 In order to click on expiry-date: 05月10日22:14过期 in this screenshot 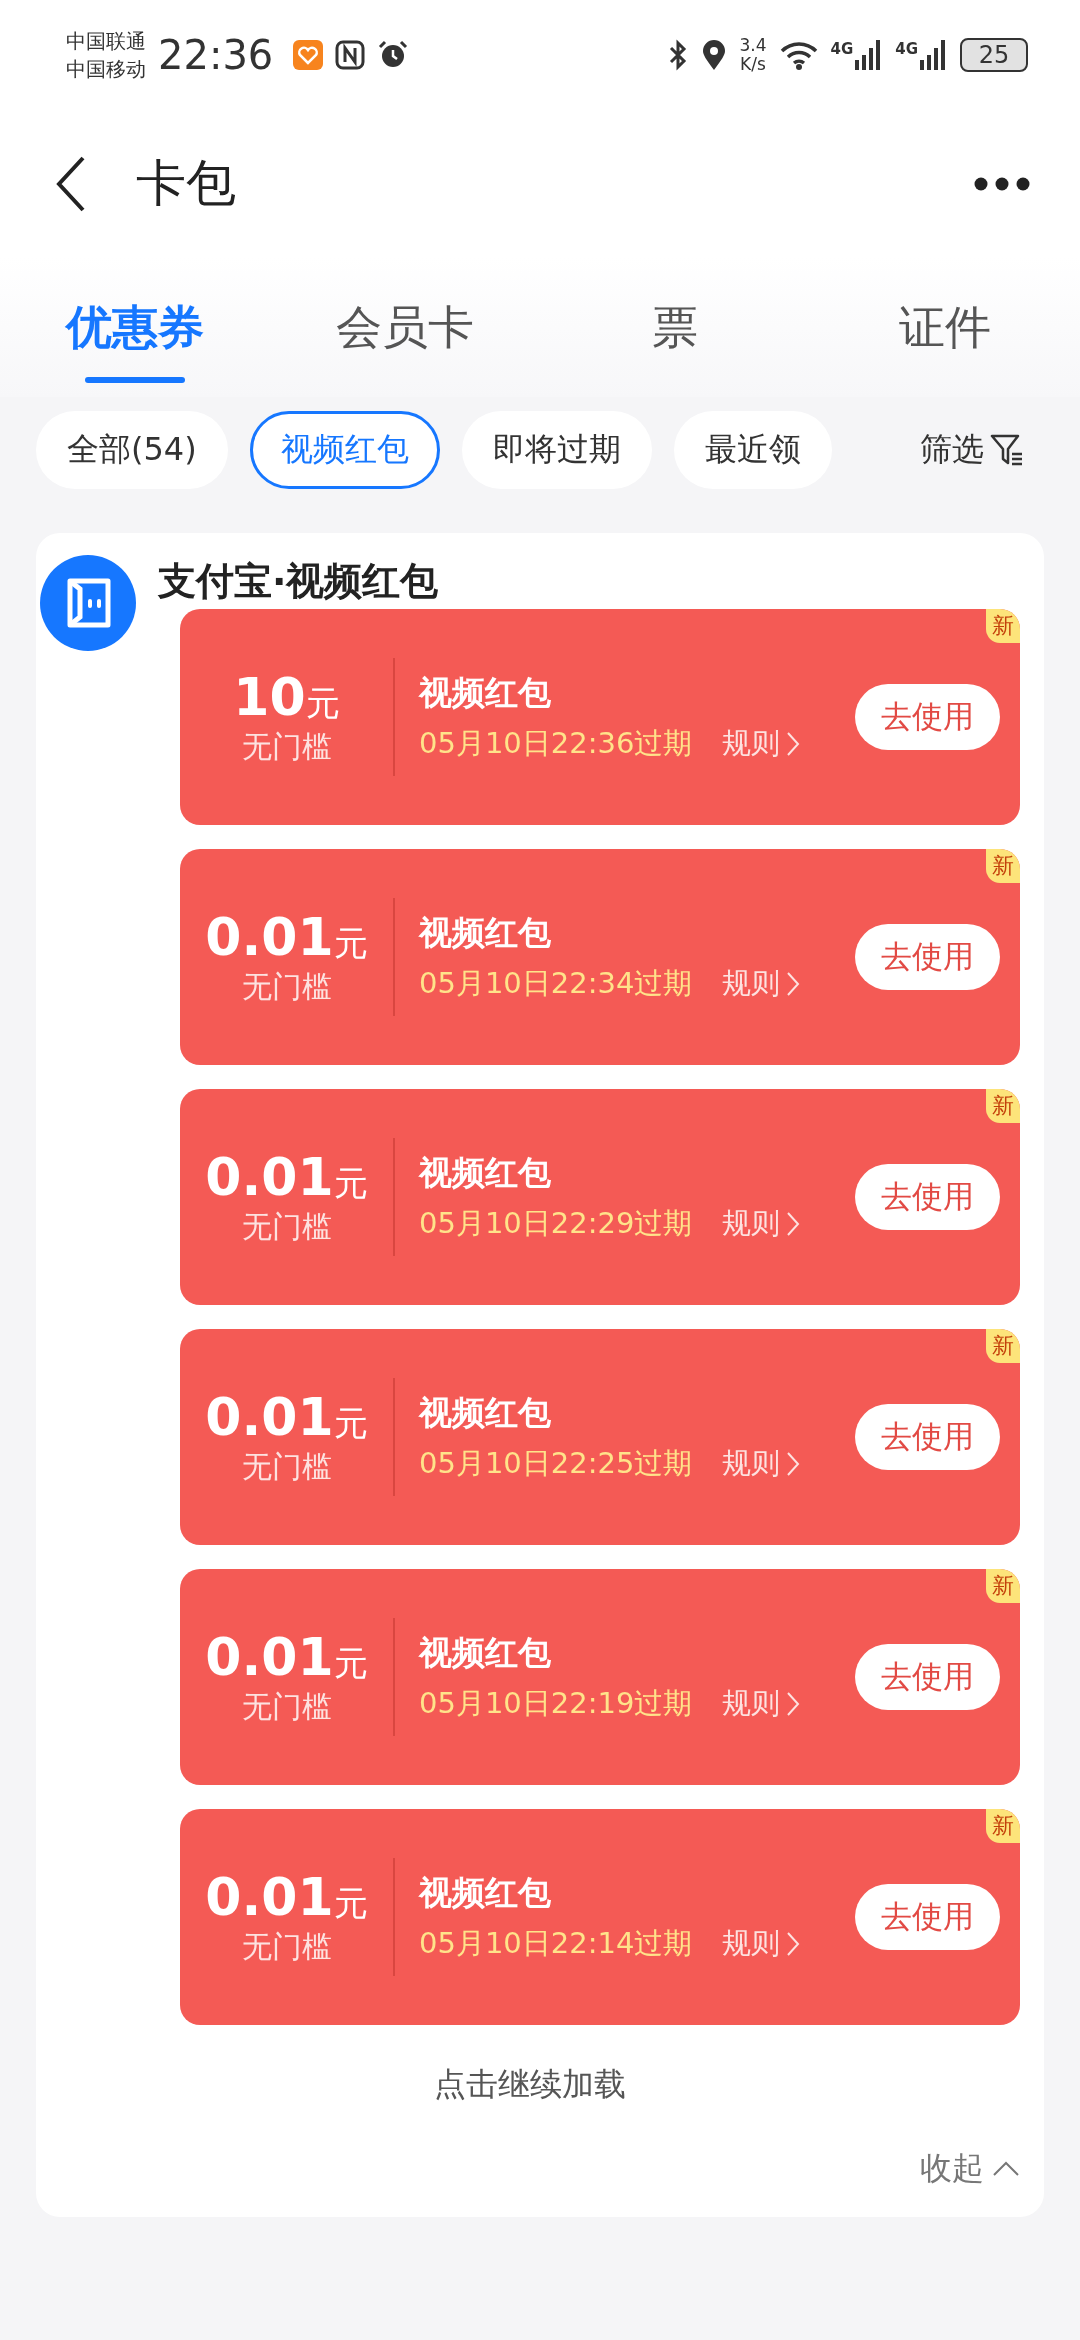, I will do `click(556, 1943)`.